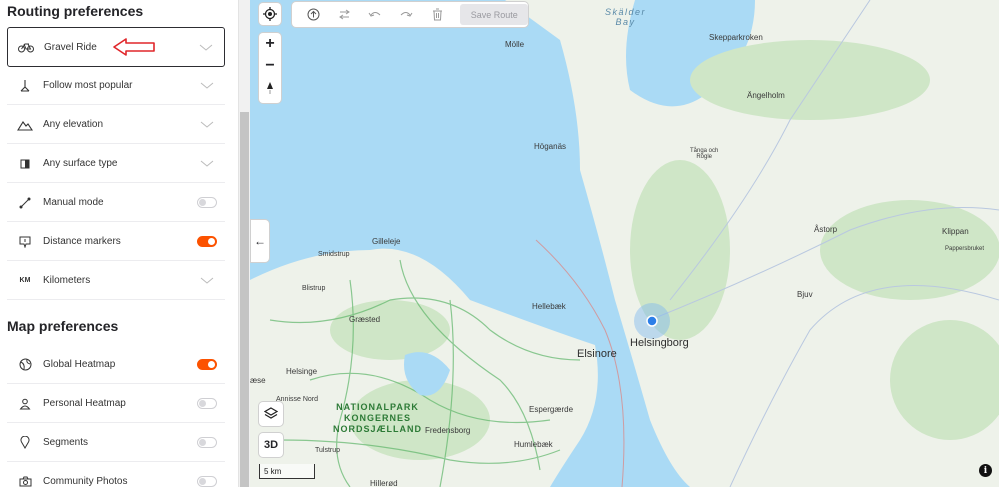 Image resolution: width=999 pixels, height=487 pixels. Describe the element at coordinates (116, 125) in the screenshot. I see `elevation-row: Any elevation` at that location.